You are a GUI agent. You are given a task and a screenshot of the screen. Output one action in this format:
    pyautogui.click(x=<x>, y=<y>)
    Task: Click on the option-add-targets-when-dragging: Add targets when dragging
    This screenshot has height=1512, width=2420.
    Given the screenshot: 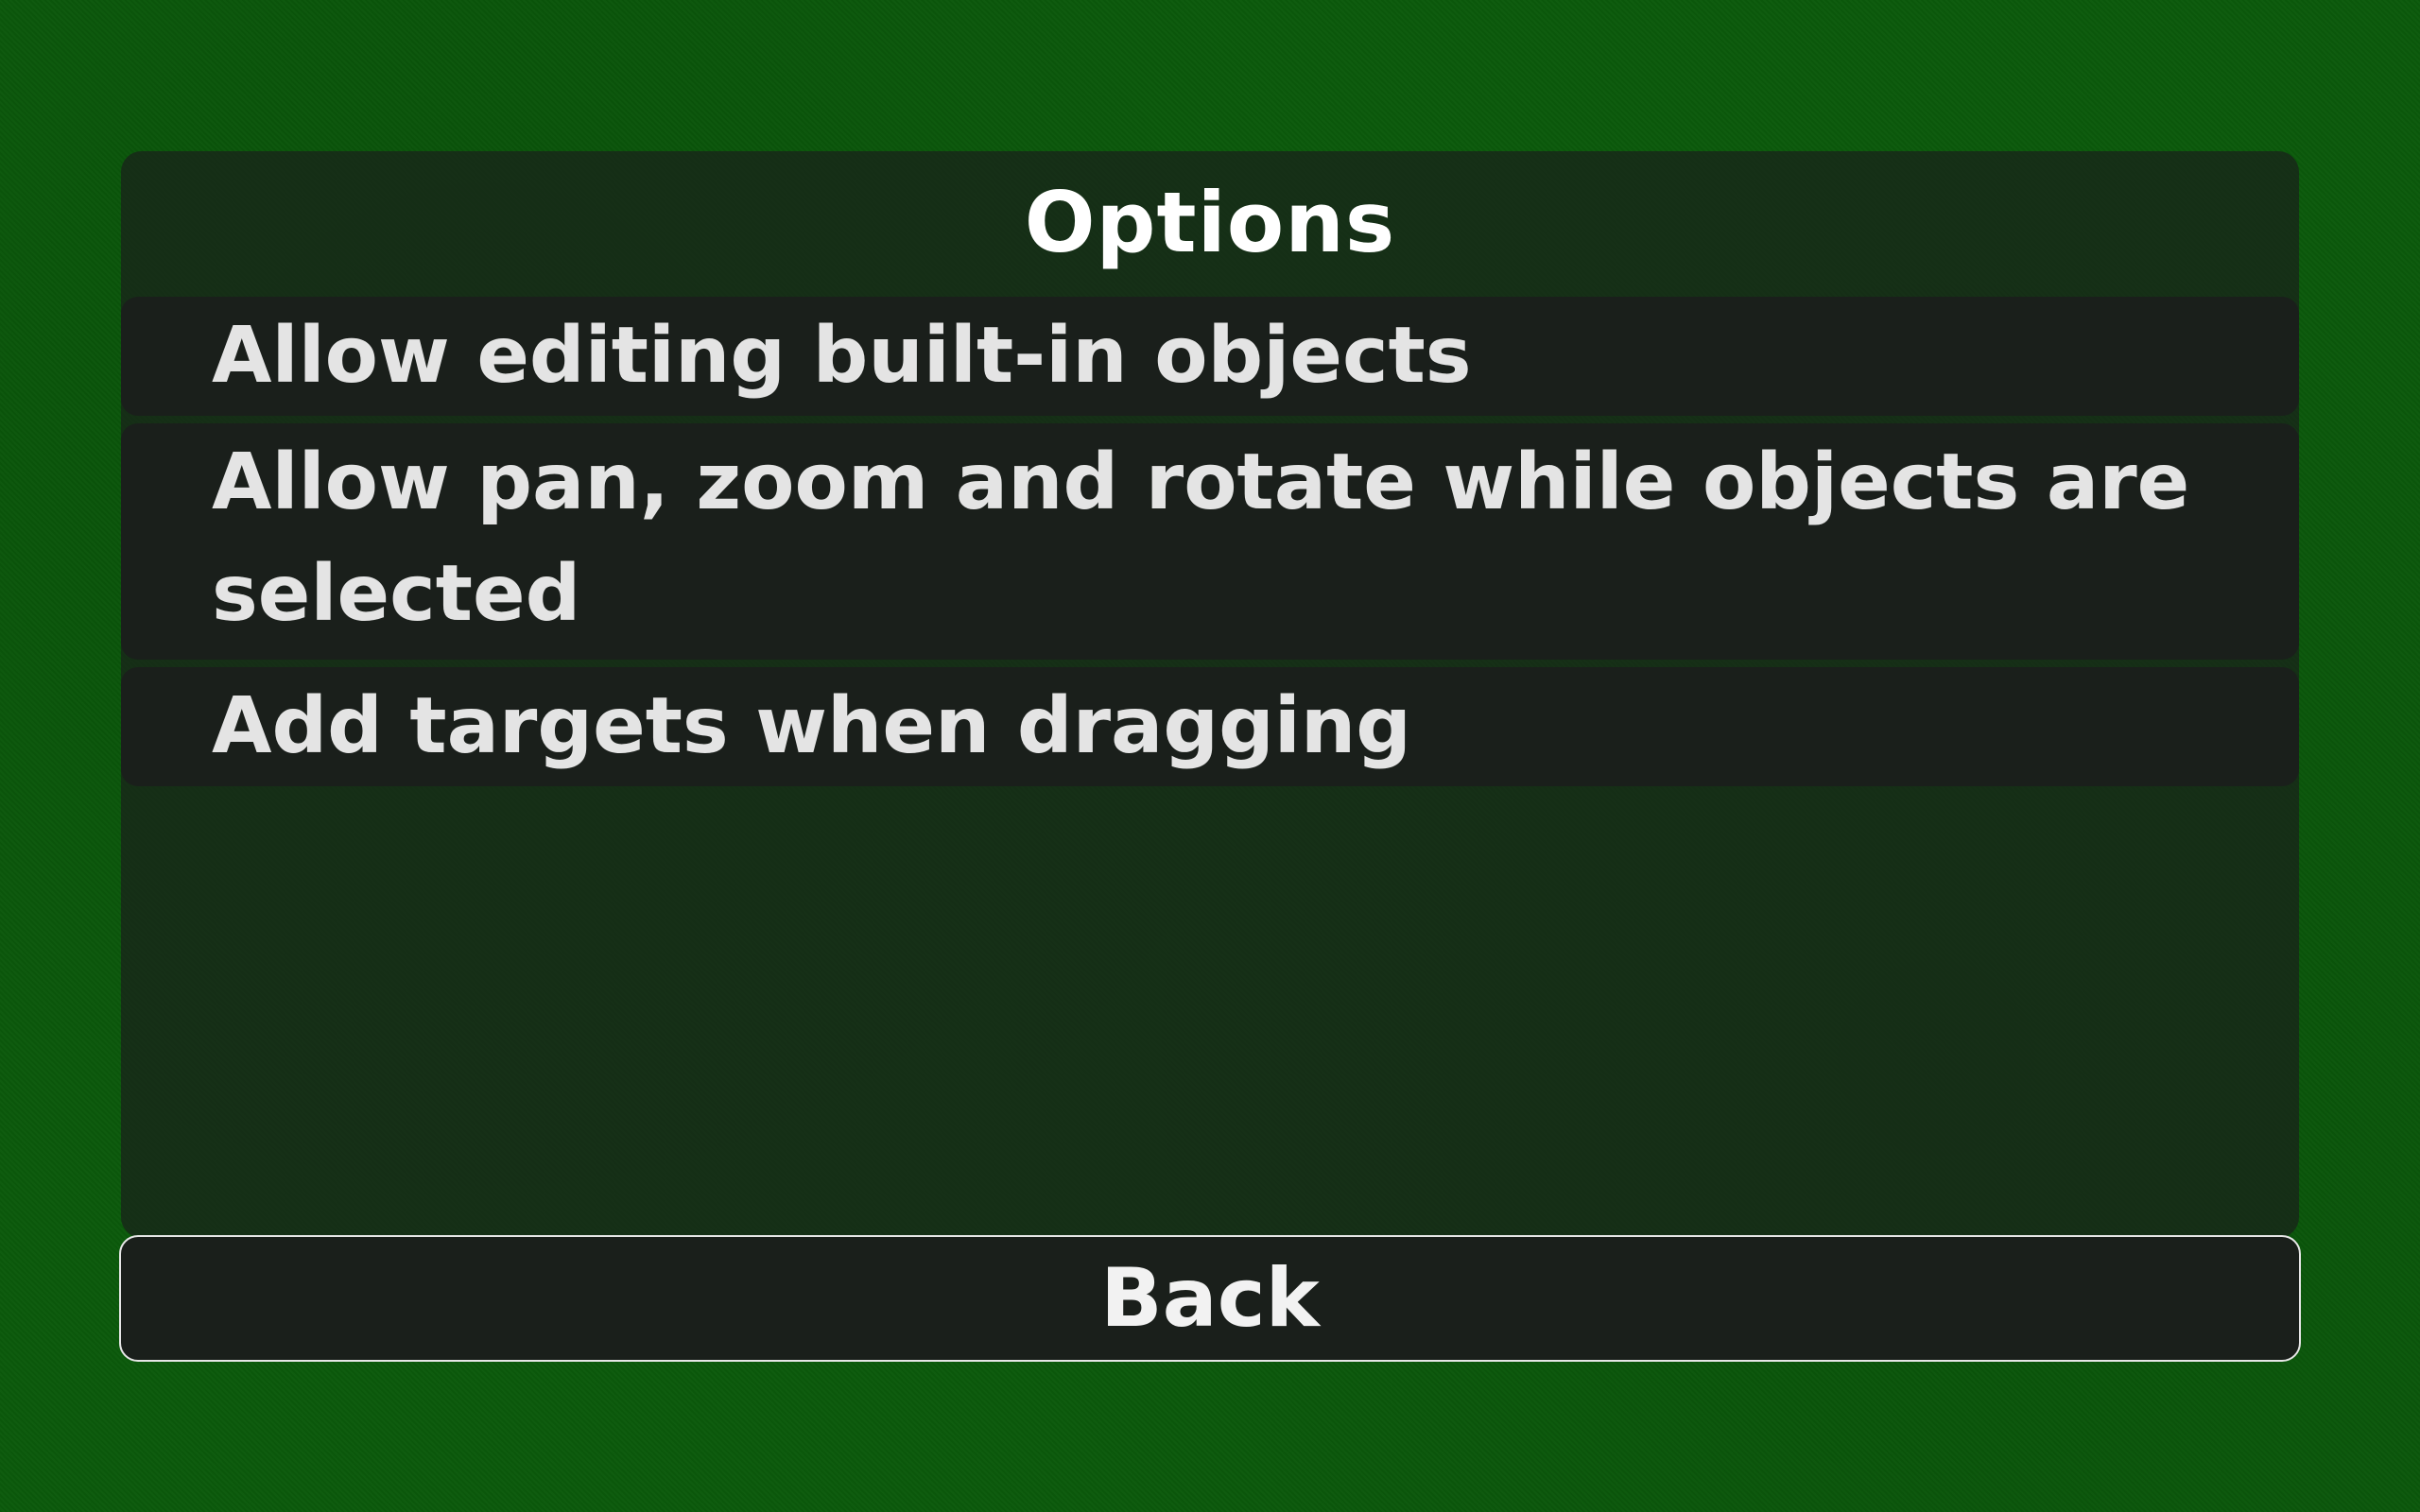 What is the action you would take?
    pyautogui.click(x=1210, y=726)
    